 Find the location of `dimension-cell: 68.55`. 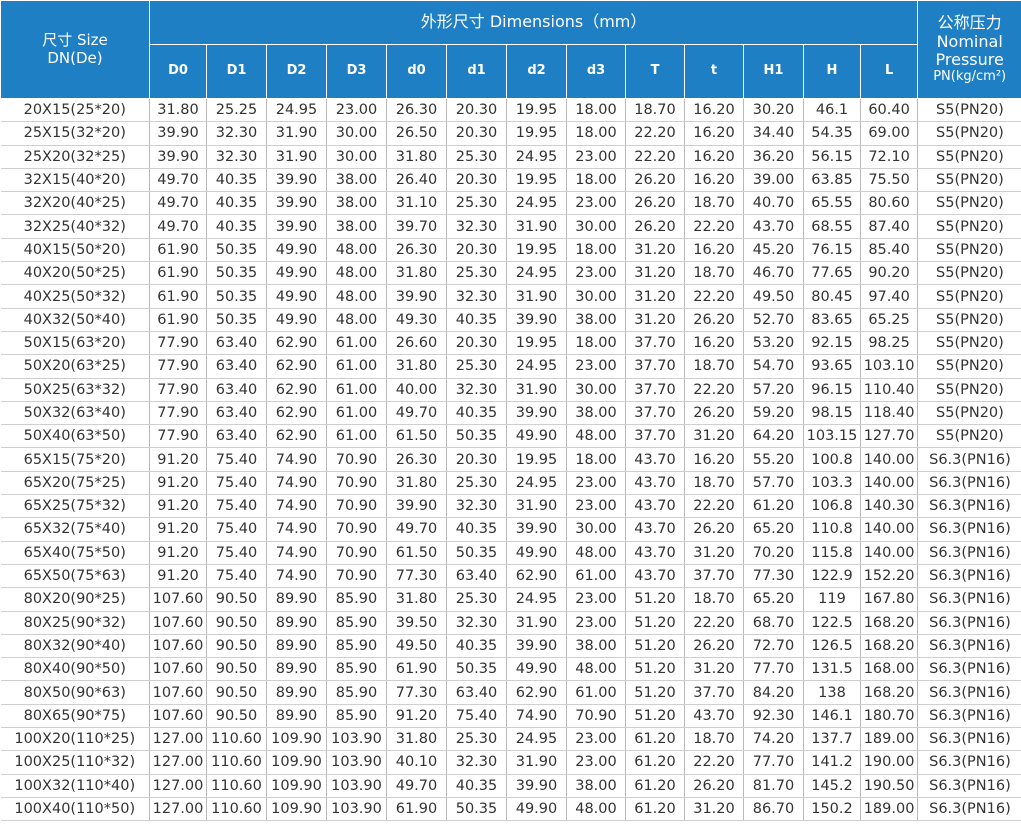

dimension-cell: 68.55 is located at coordinates (832, 226).